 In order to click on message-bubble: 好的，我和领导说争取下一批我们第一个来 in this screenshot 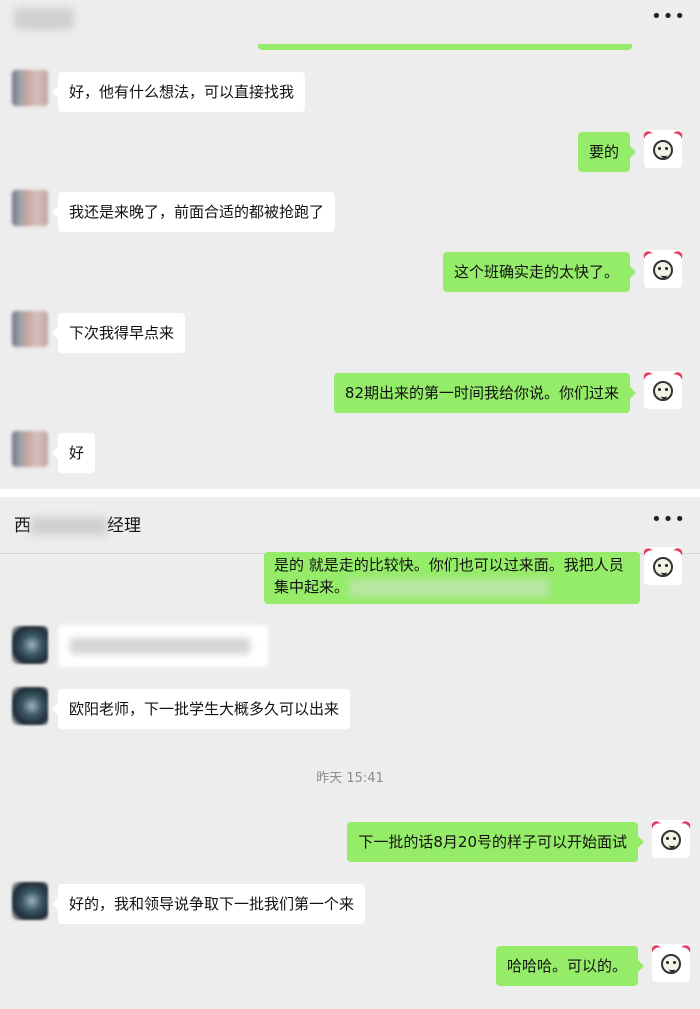, I will do `click(208, 904)`.